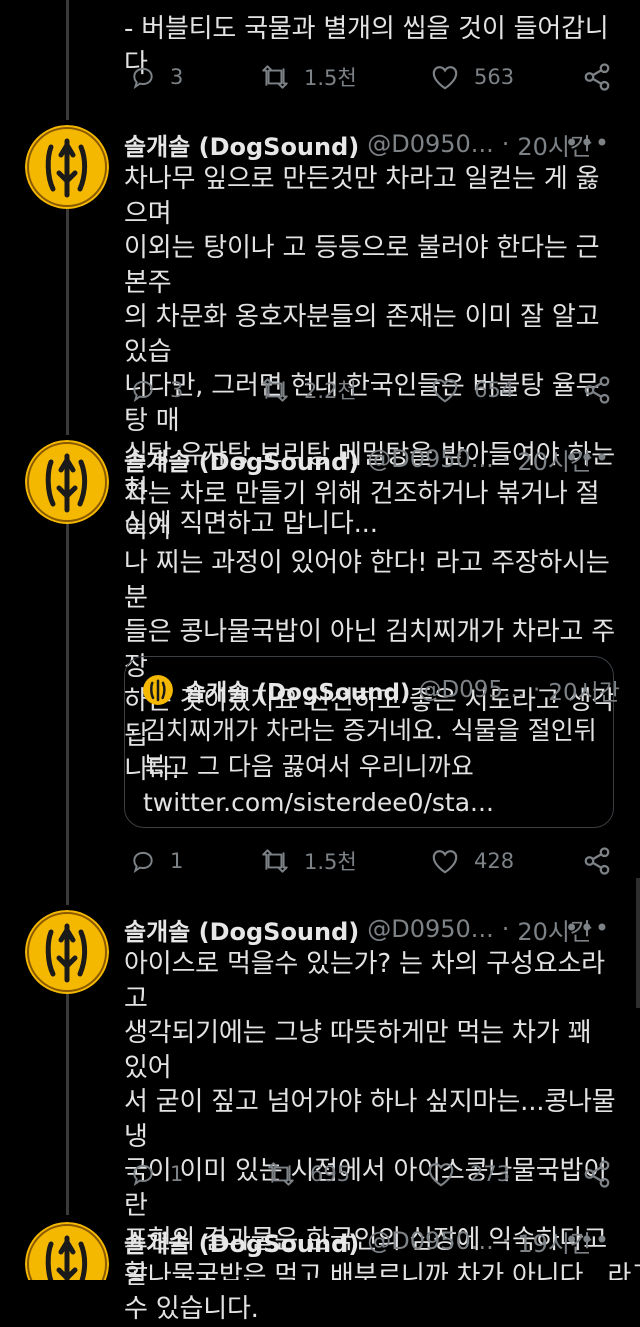 The image size is (640, 1327). Describe the element at coordinates (490, 1174) in the screenshot. I see `like-count: 273` at that location.